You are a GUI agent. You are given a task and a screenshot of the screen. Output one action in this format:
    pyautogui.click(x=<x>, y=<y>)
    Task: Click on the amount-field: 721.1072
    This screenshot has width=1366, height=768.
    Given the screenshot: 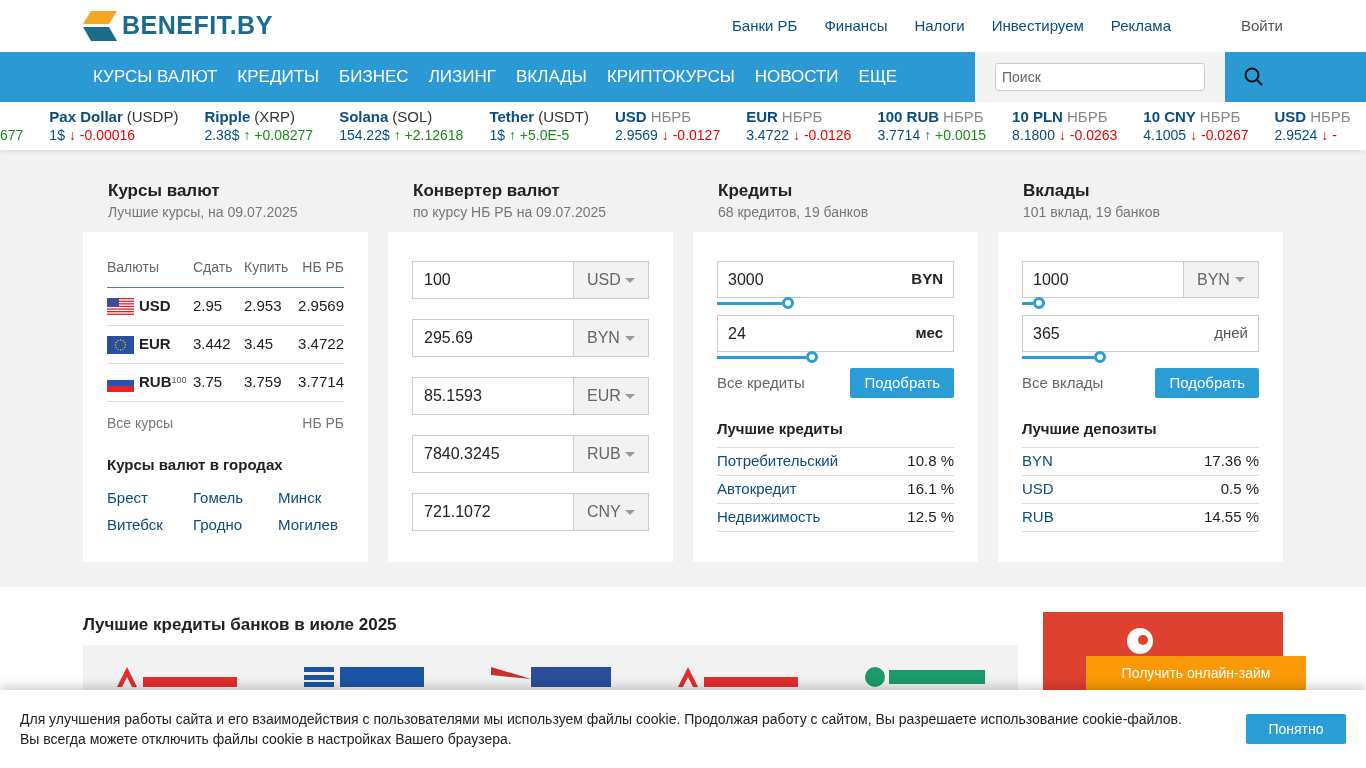 What is the action you would take?
    pyautogui.click(x=493, y=512)
    